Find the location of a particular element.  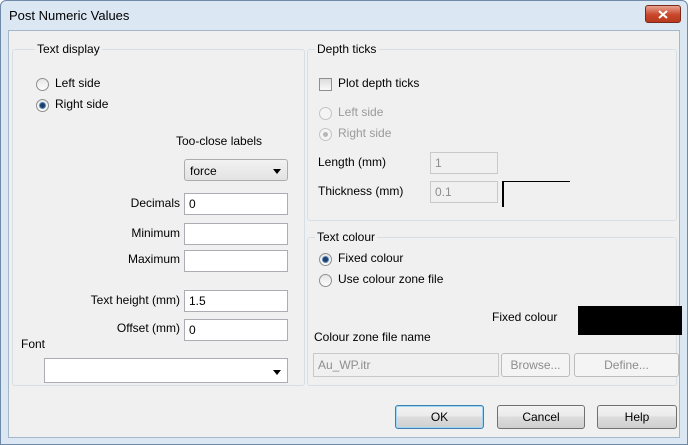

minimum-input is located at coordinates (236, 234).